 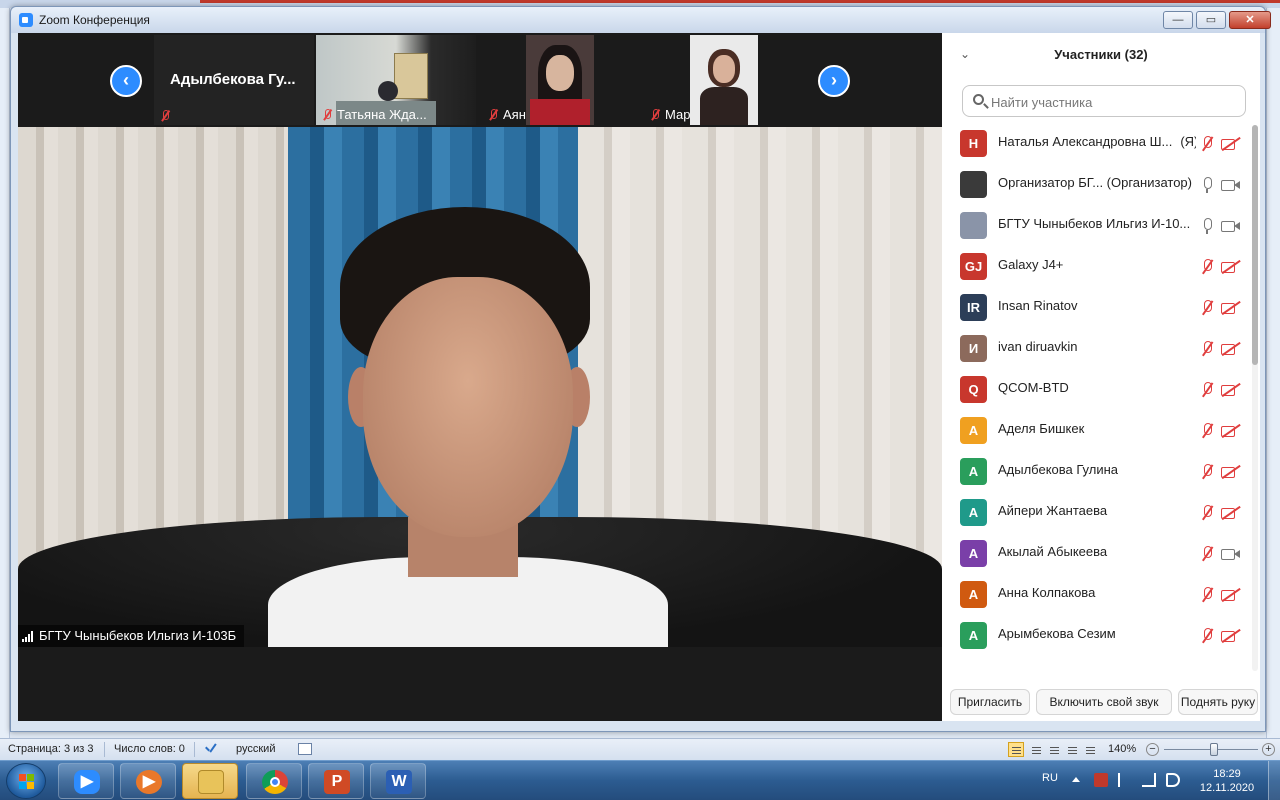 What do you see at coordinates (493, 114) in the screenshot?
I see `mic-muted-icon` at bounding box center [493, 114].